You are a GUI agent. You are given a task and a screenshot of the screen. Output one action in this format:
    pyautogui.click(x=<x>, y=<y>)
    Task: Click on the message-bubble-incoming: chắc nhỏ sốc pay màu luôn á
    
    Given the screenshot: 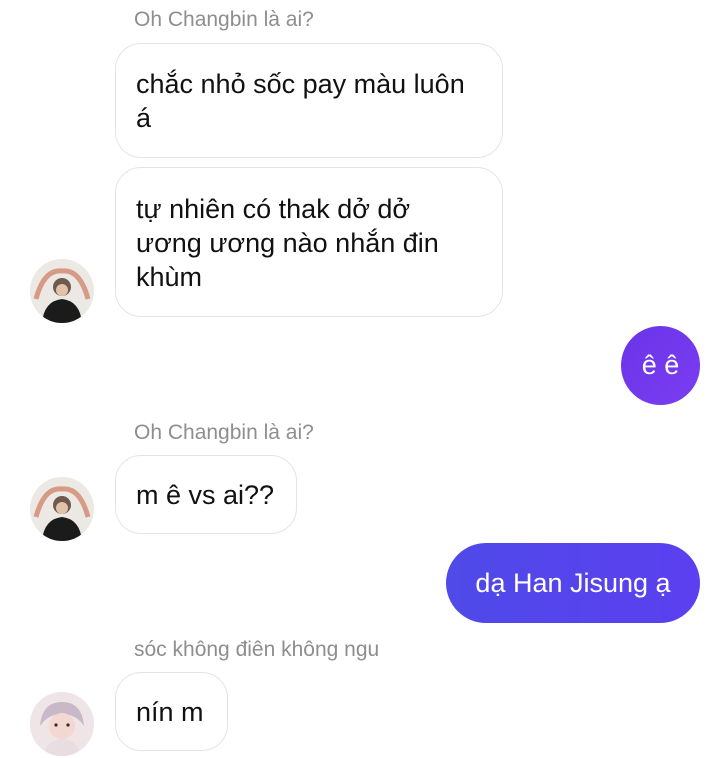 What is the action you would take?
    pyautogui.click(x=309, y=100)
    